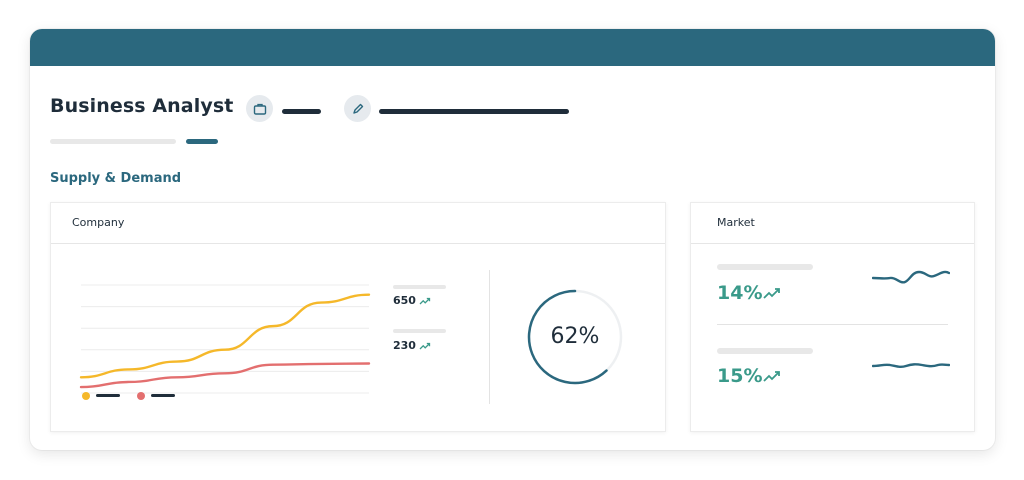 The height and width of the screenshot is (480, 1024). Describe the element at coordinates (575, 336) in the screenshot. I see `gauge-value: 62%` at that location.